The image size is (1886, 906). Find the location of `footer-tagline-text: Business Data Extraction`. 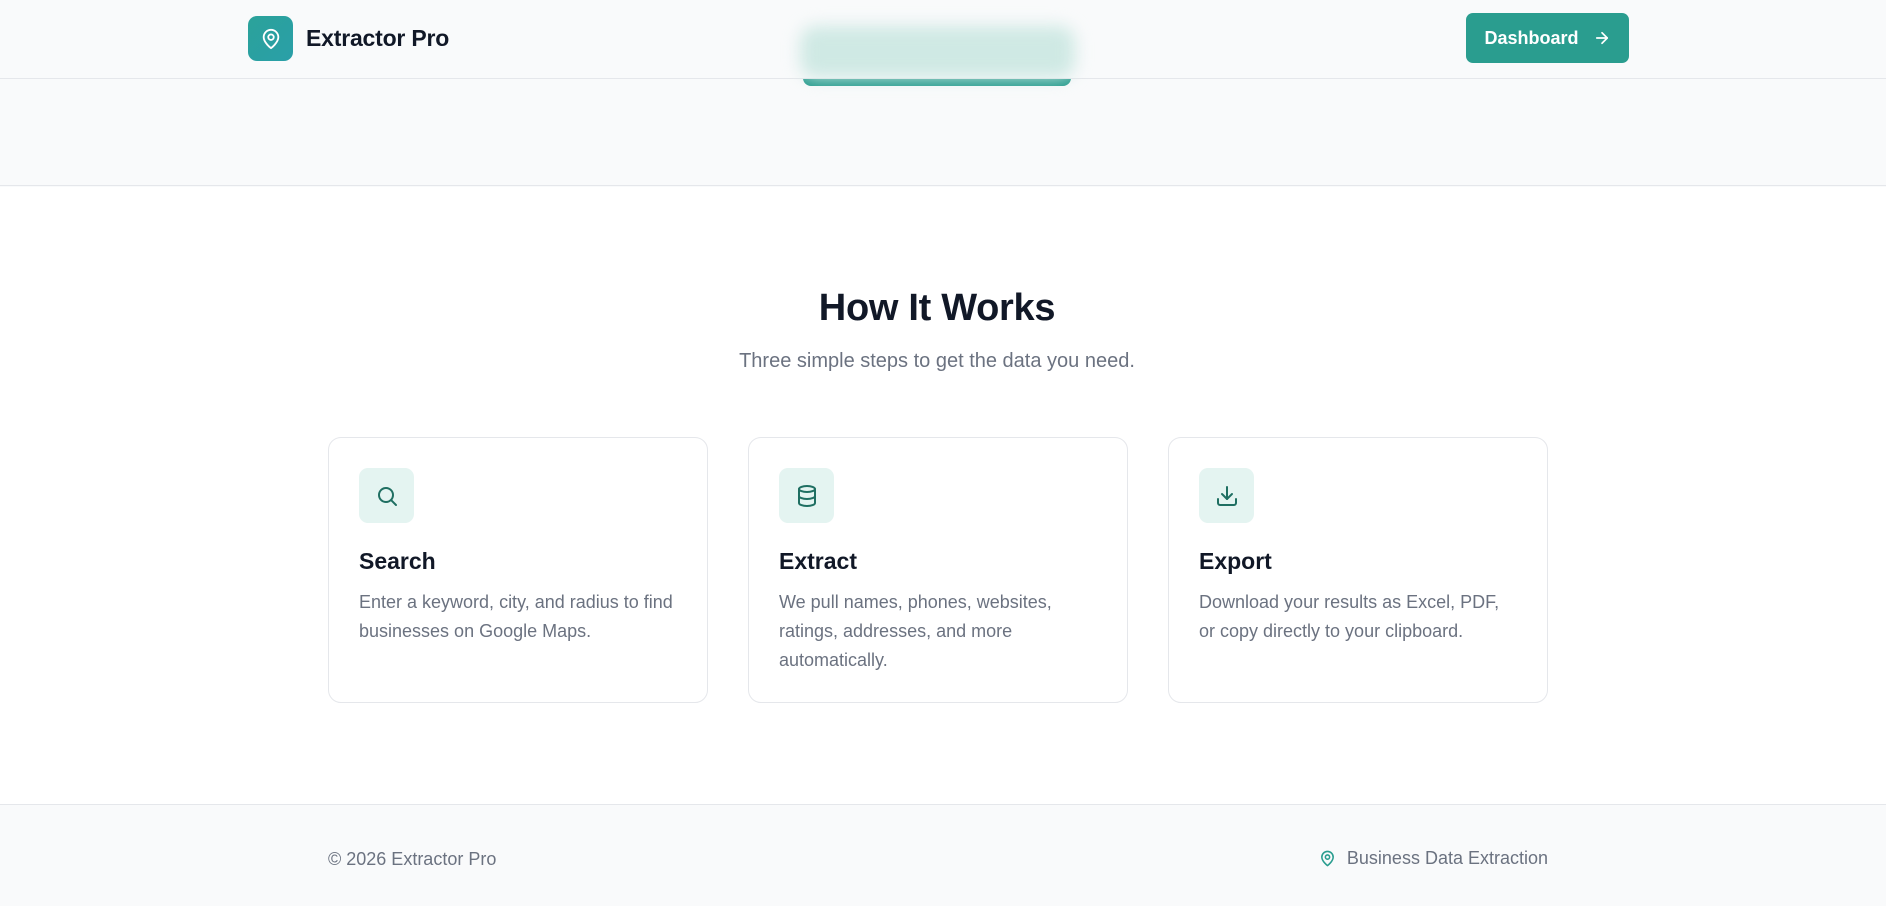

footer-tagline-text: Business Data Extraction is located at coordinates (1447, 858).